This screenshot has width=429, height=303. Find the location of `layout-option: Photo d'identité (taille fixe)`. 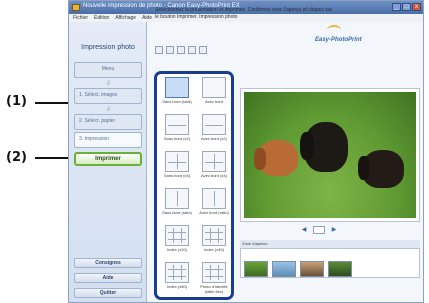

layout-option: Photo d'identité (taille fixe) is located at coordinates (214, 278).